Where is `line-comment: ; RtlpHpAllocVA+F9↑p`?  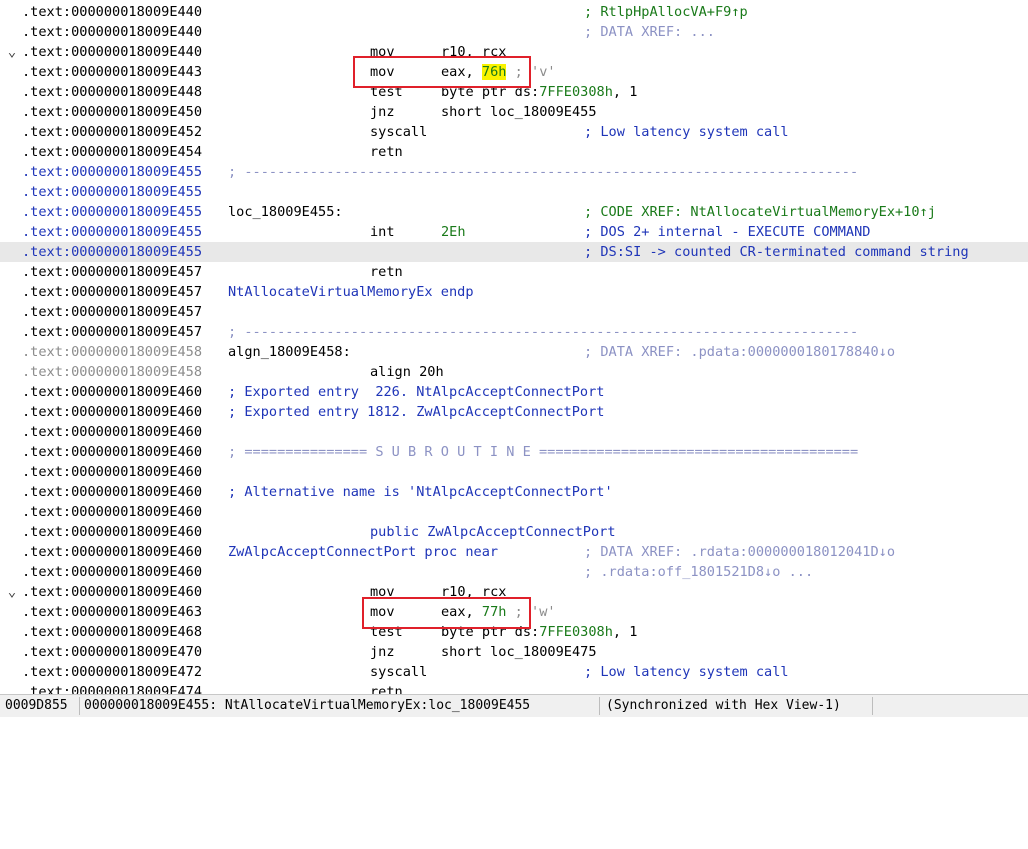
line-comment: ; RtlpHpAllocVA+F9↑p is located at coordinates (666, 12).